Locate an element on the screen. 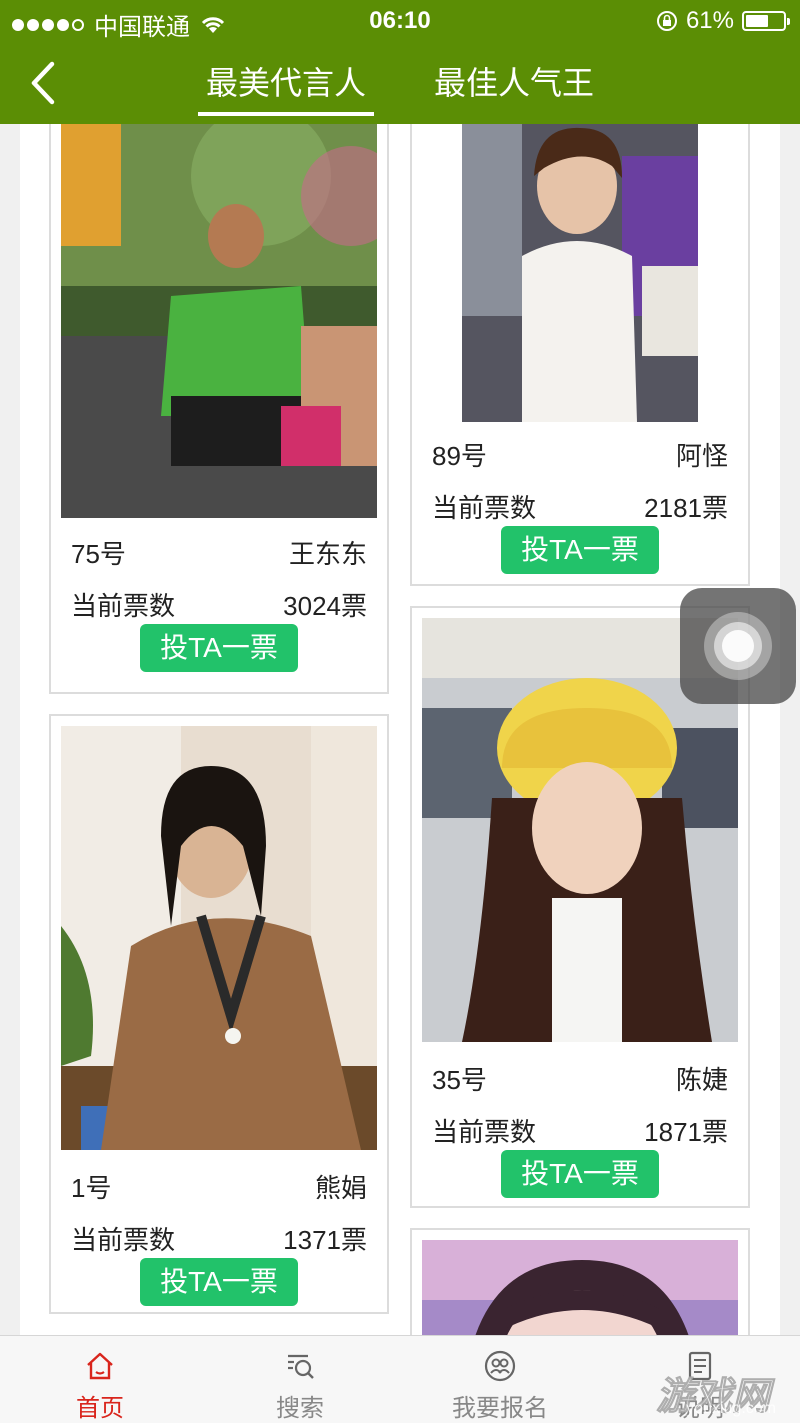 Image resolution: width=800 pixels, height=1423 pixels. tab-home-label: 首页 is located at coordinates (100, 1408).